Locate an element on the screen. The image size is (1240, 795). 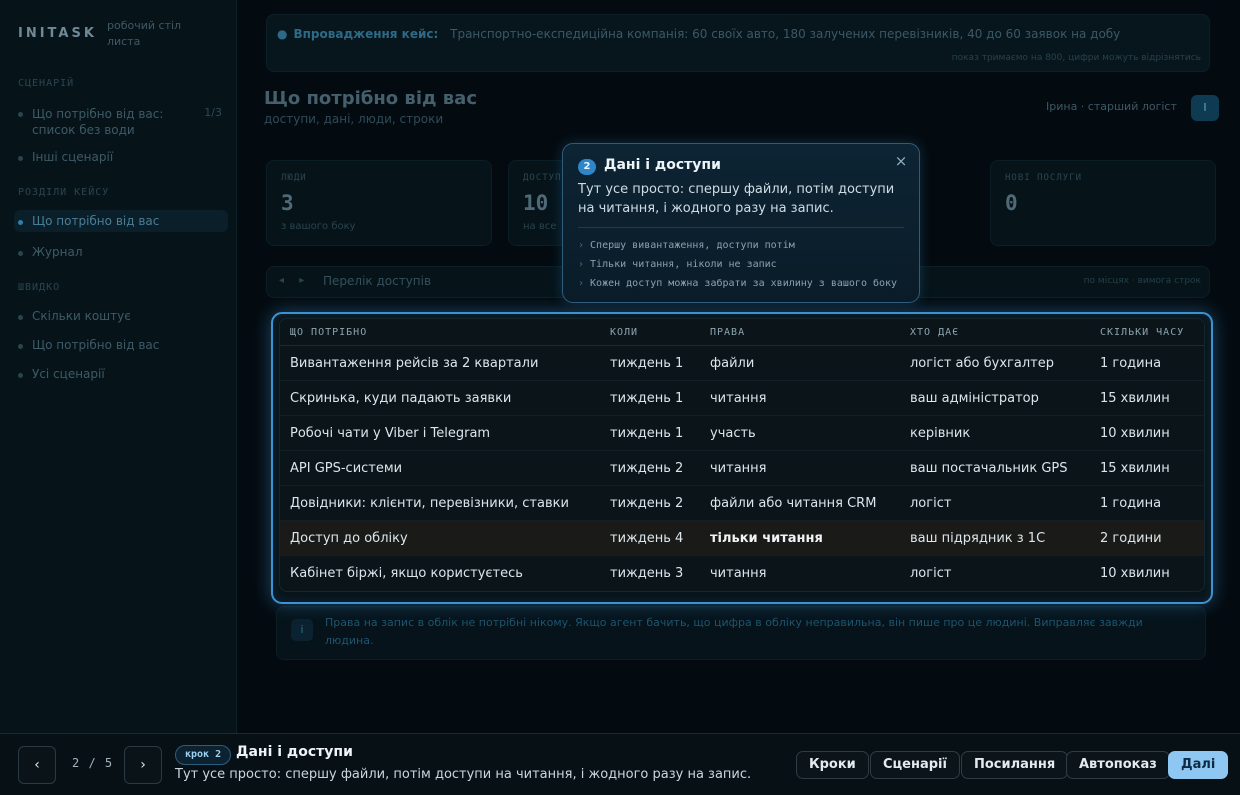
sidebar-item-needs-list: Що потрібно від вас: список без води 1/3 is located at coordinates (121, 122).